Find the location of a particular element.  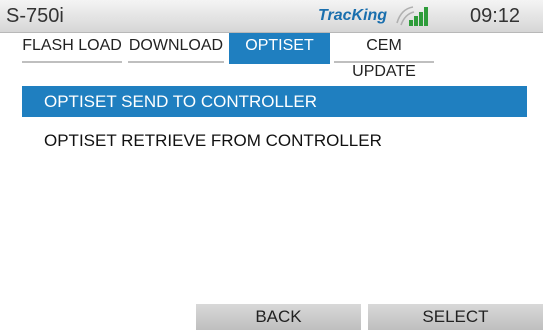

menu-item-send-to-controller: OPTISET SEND TO CONTROLLER is located at coordinates (274, 101).